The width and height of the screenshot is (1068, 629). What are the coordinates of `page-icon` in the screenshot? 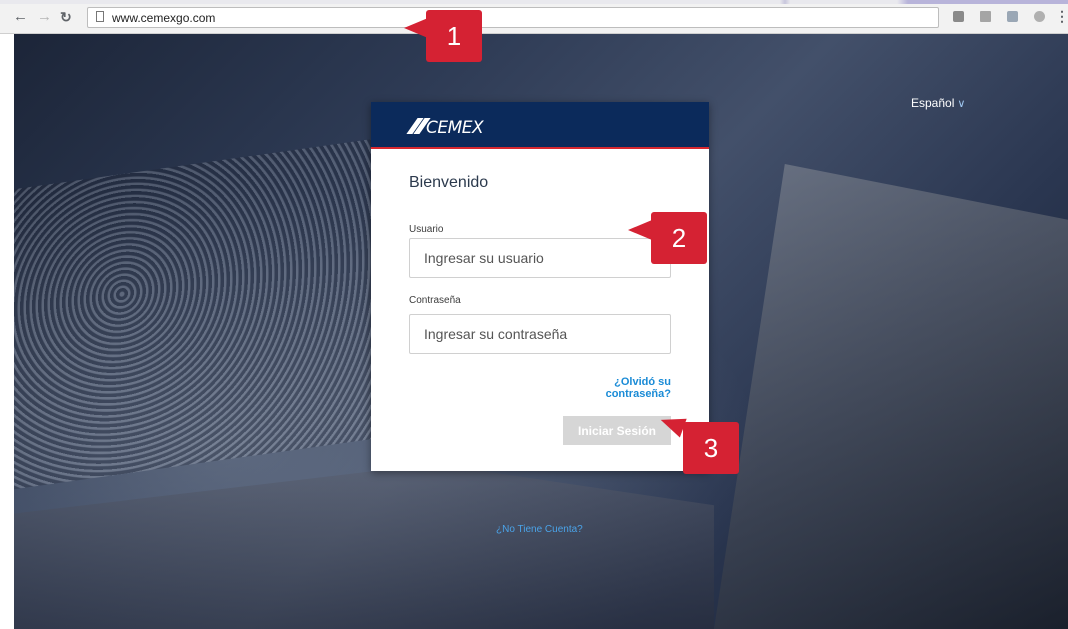 It's located at (100, 16).